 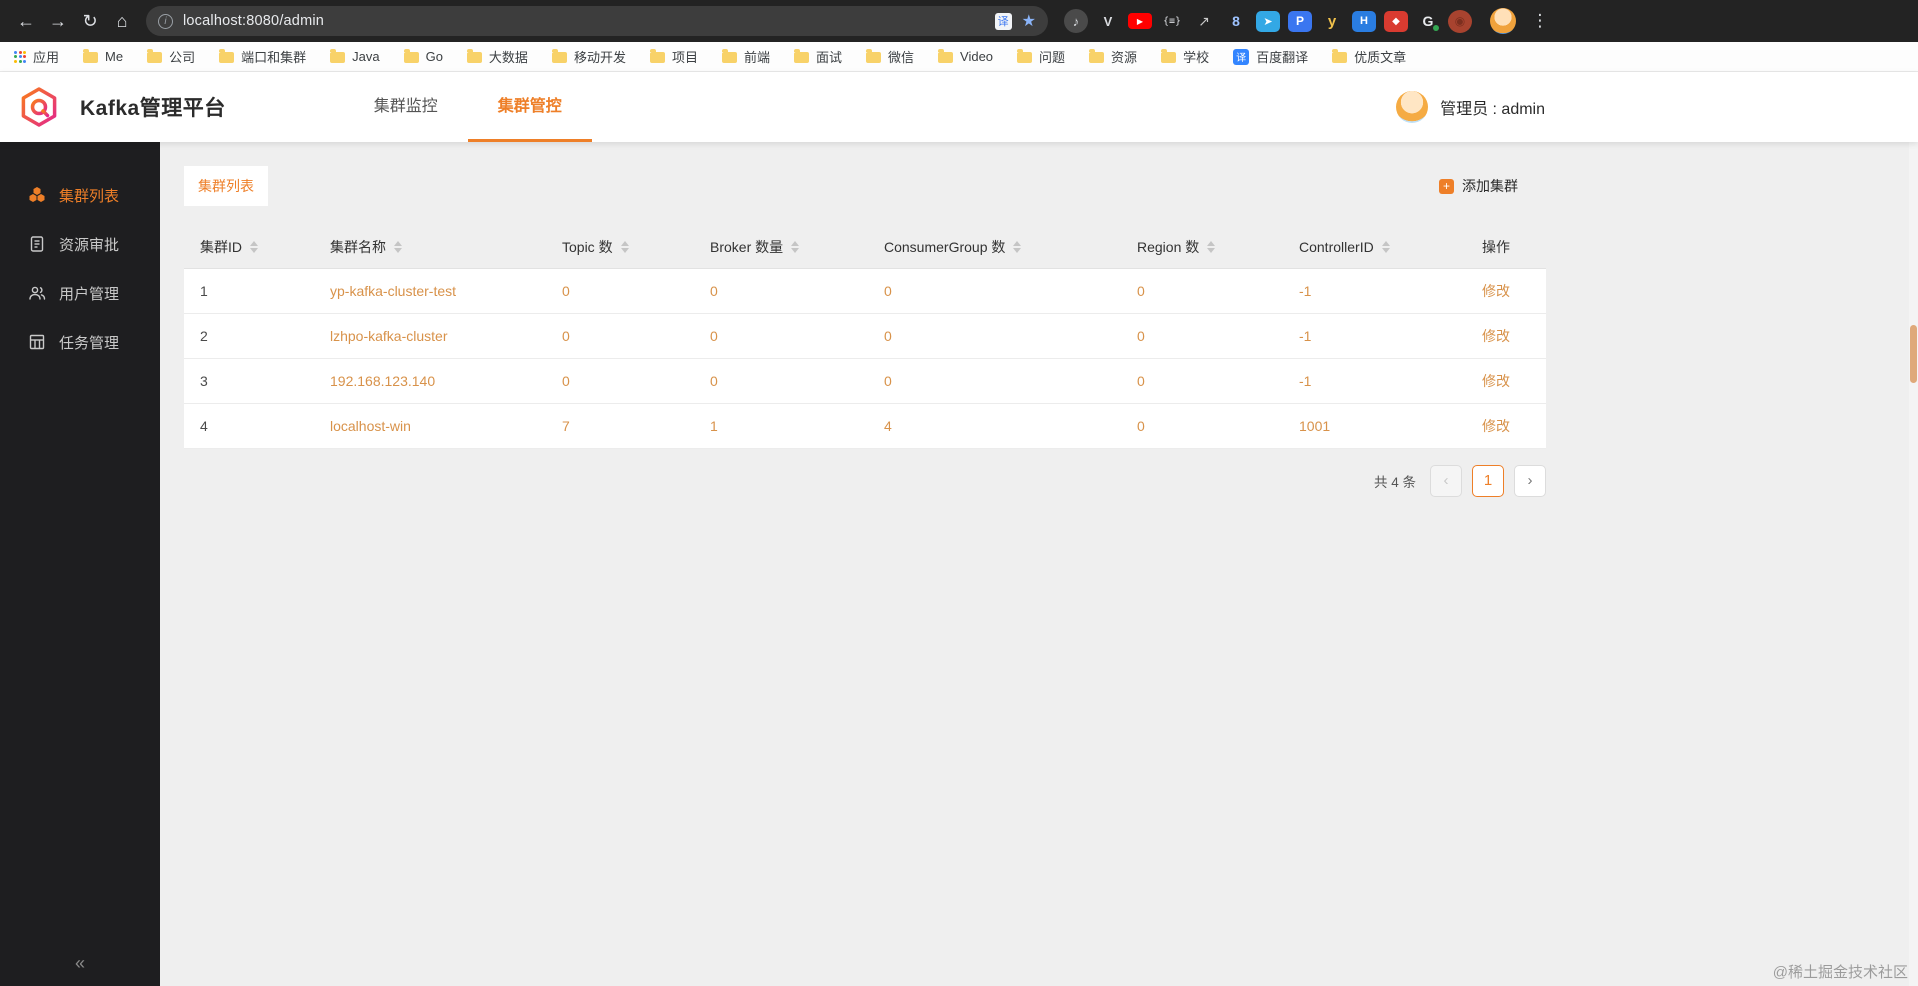 What do you see at coordinates (103, 56) in the screenshot?
I see `bookmark-item: Me` at bounding box center [103, 56].